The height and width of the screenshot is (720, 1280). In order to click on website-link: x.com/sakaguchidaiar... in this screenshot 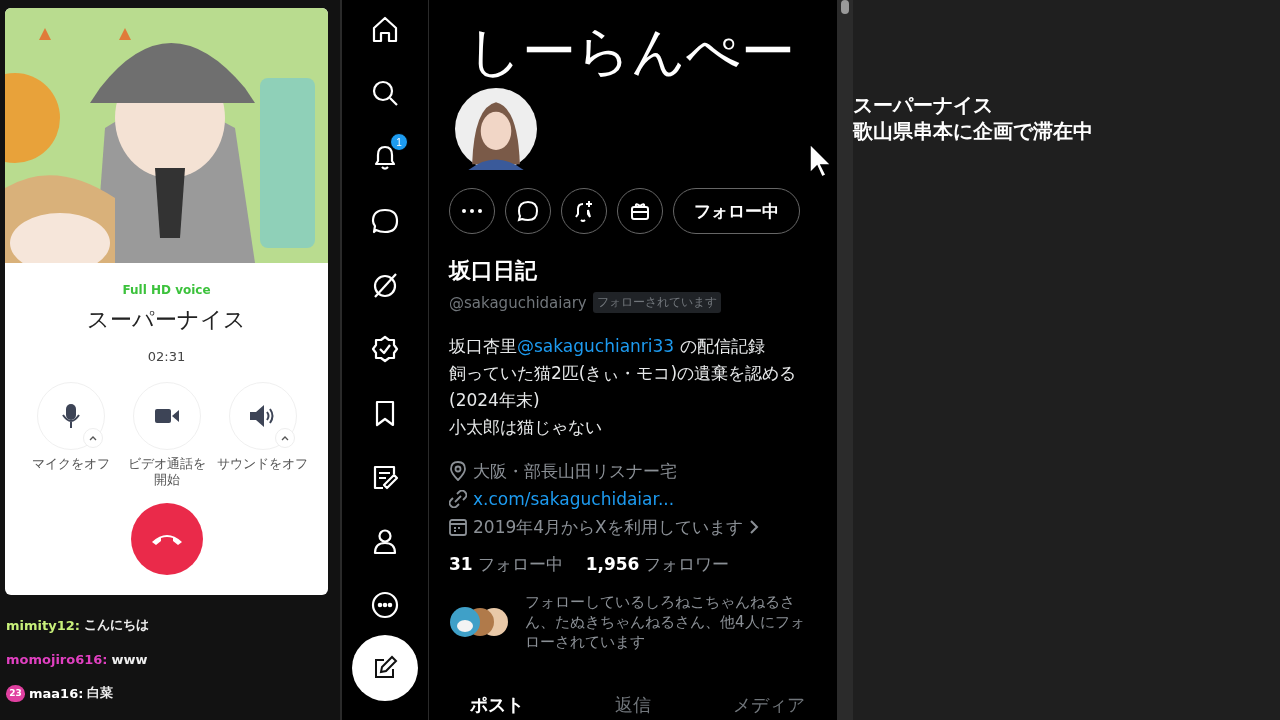, I will do `click(574, 499)`.